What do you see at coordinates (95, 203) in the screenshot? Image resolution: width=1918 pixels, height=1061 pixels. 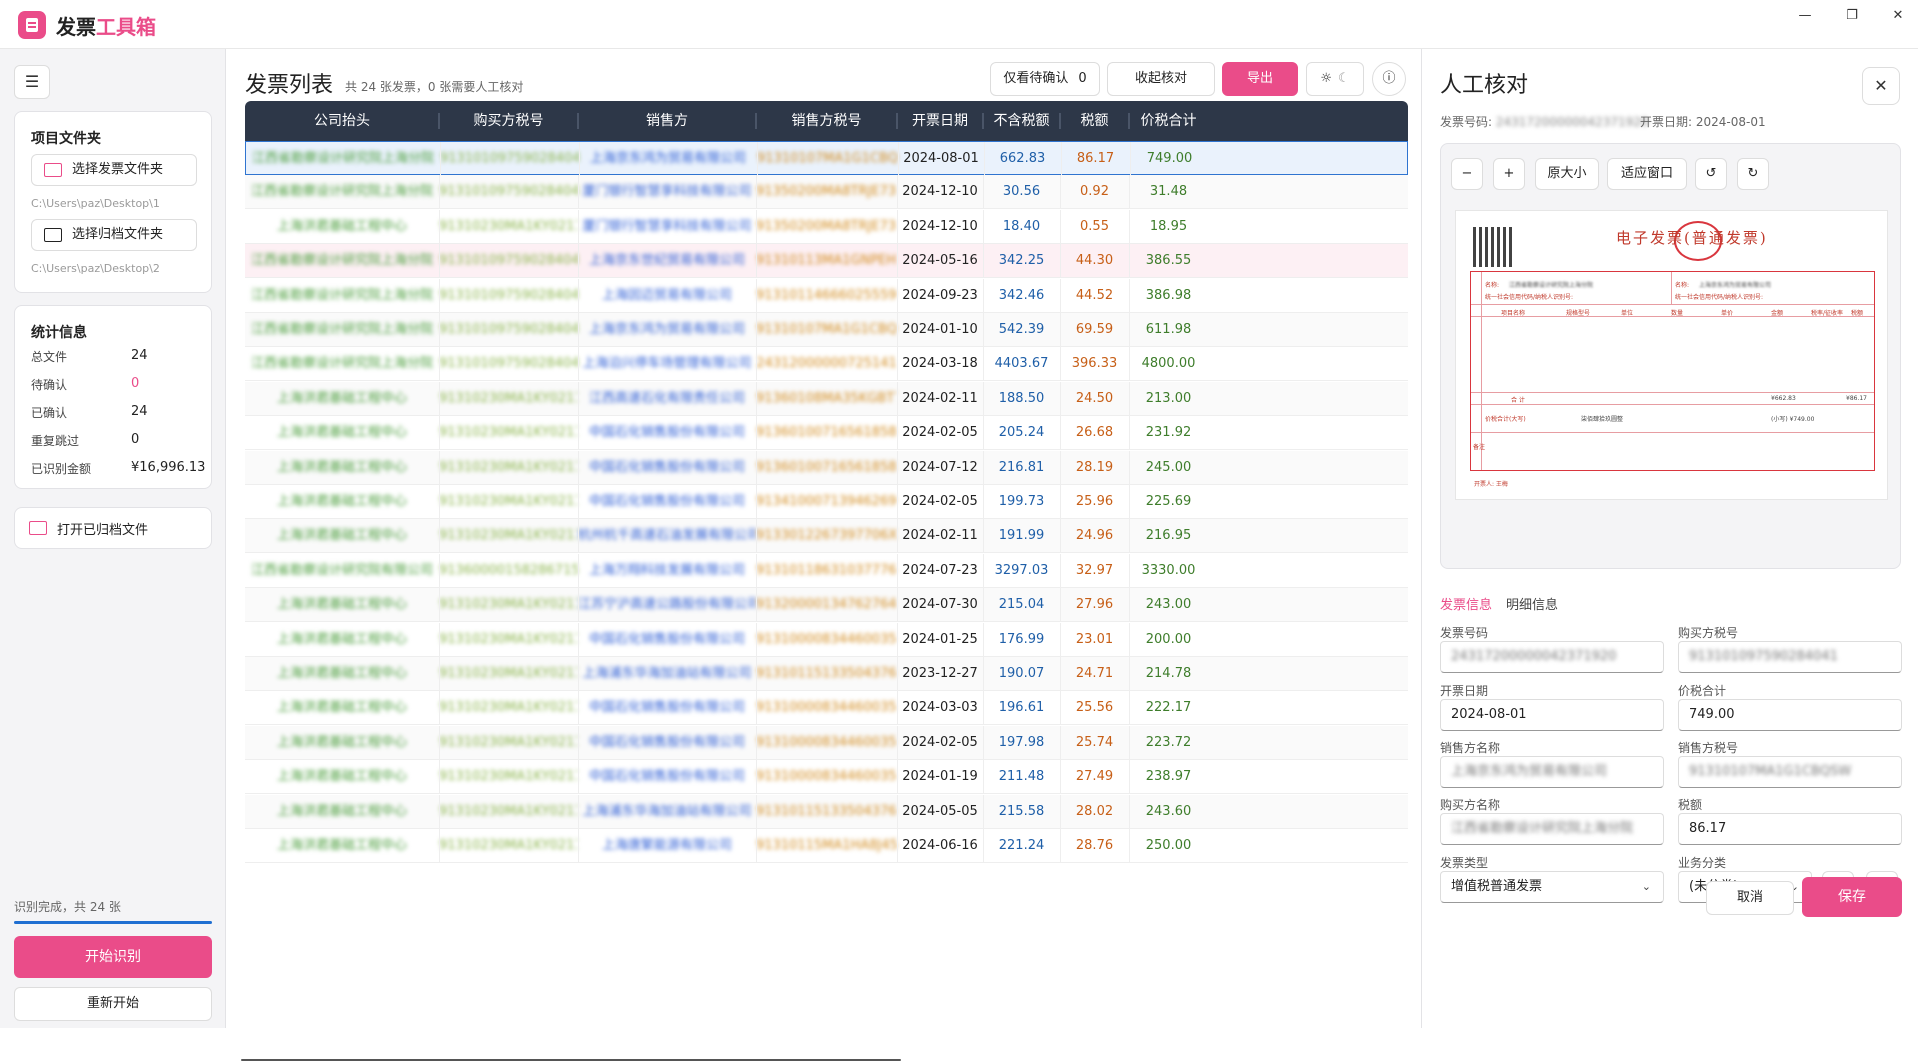 I see `invoice-folder-path: C:\Users\paz\Desktop\1` at bounding box center [95, 203].